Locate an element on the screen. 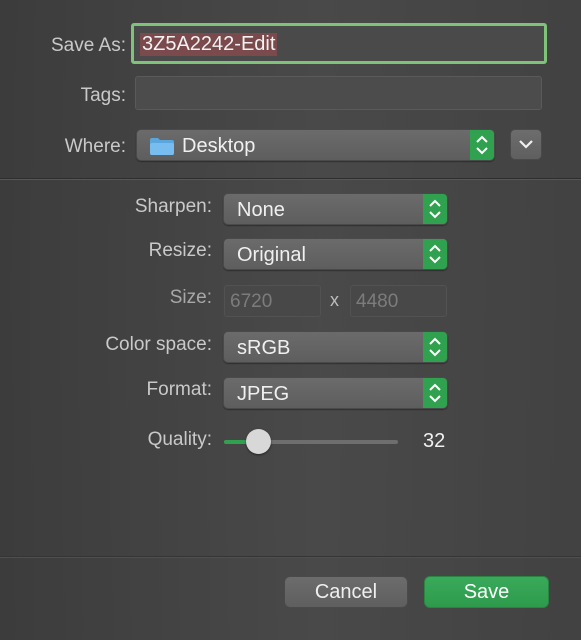 Image resolution: width=581 pixels, height=640 pixels. tags-label: Tags: is located at coordinates (103, 95).